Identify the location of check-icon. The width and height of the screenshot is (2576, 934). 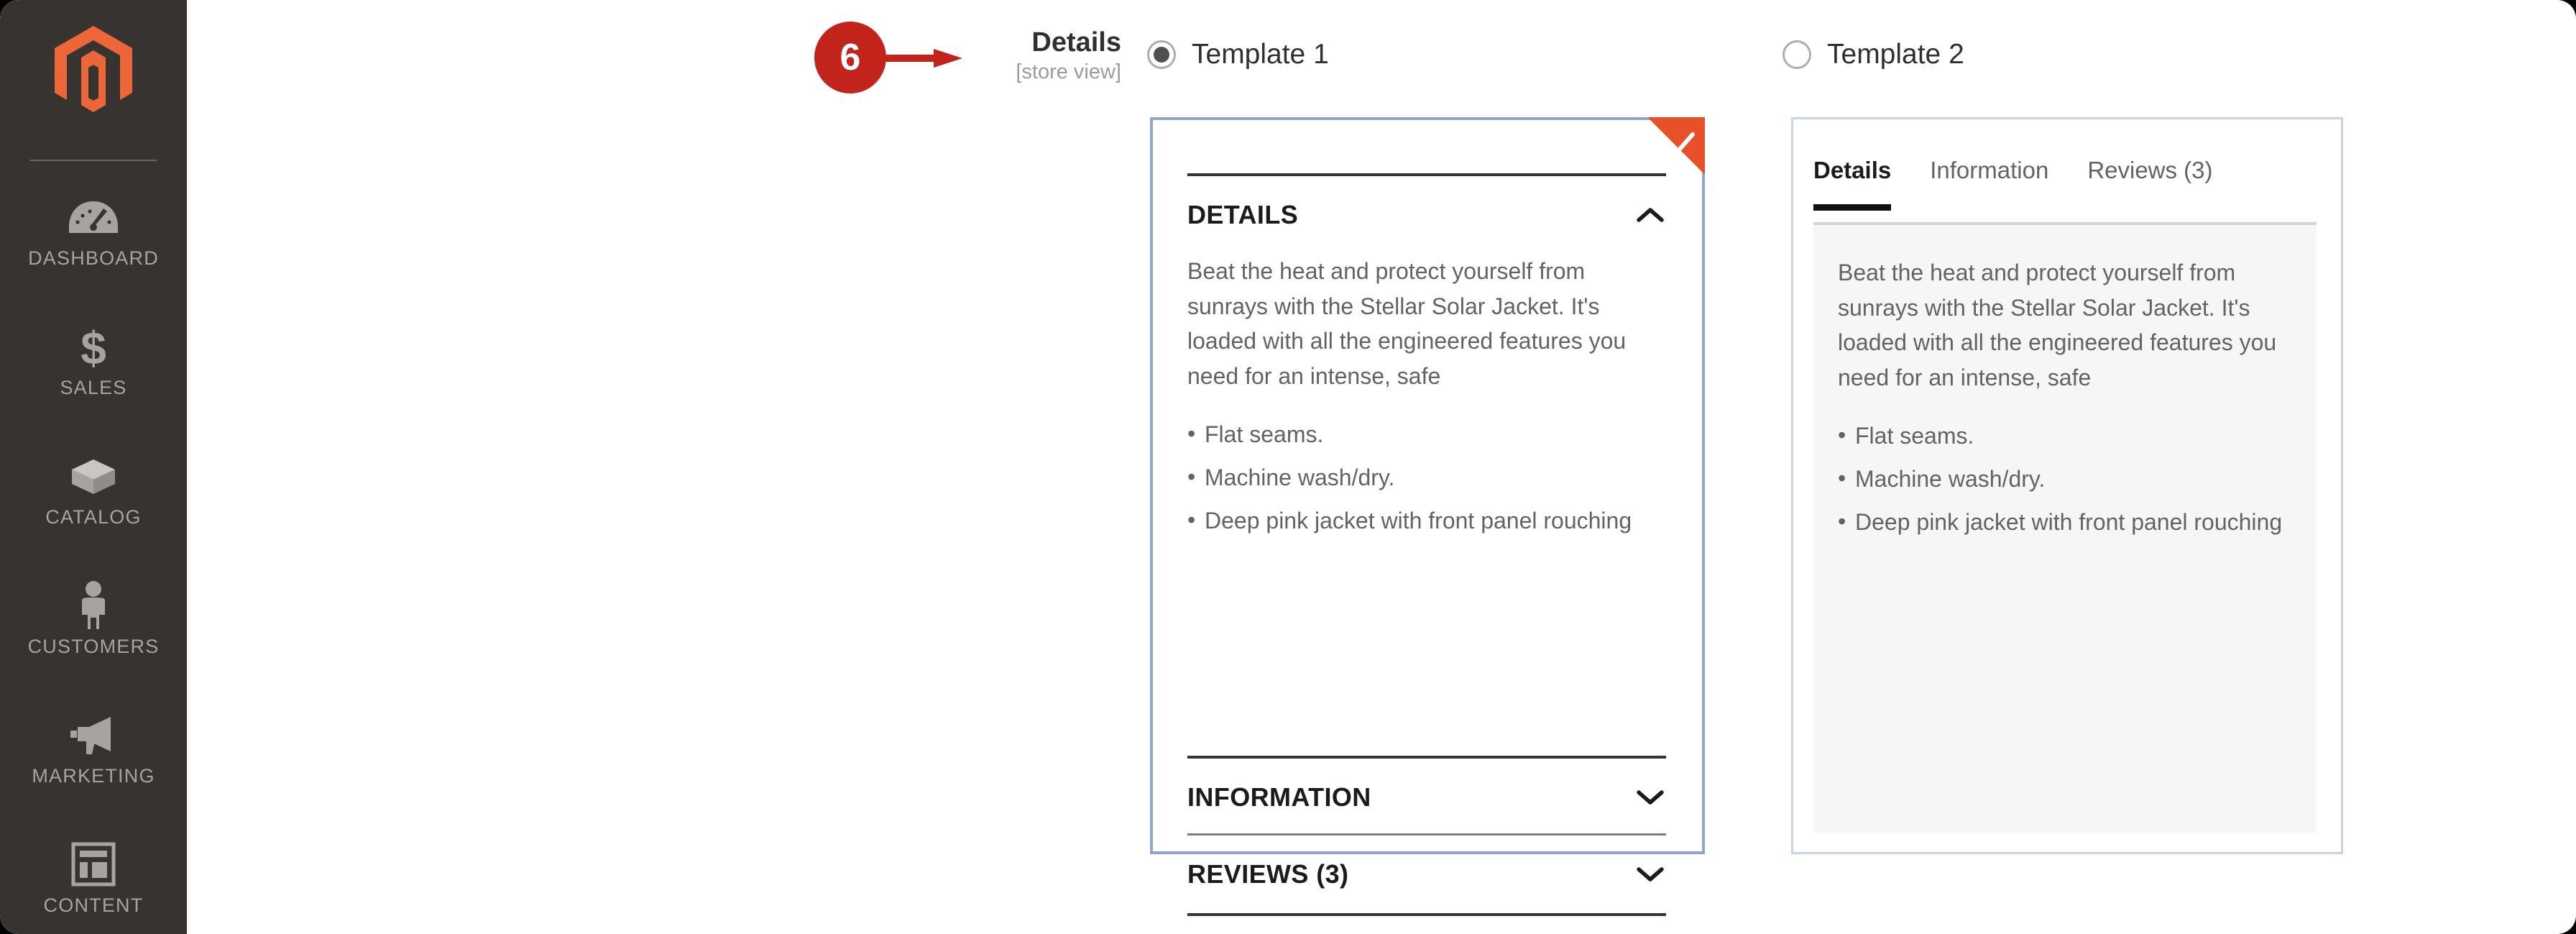
(1680, 144).